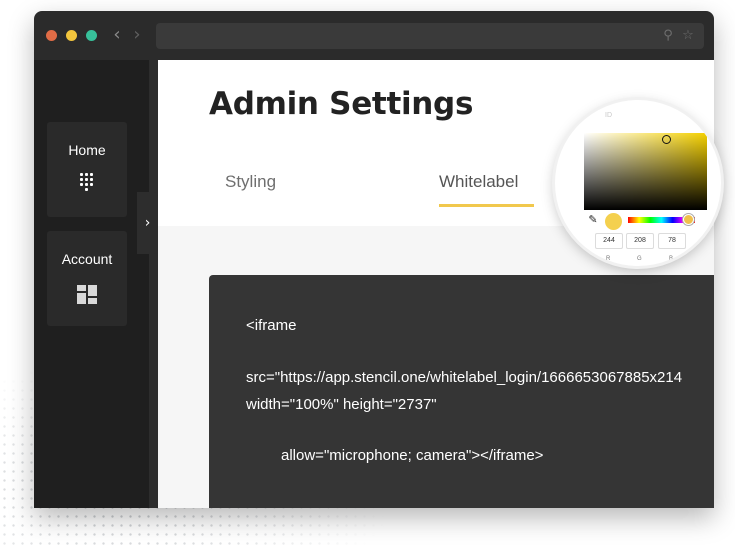 The height and width of the screenshot is (550, 735). What do you see at coordinates (91, 35) in the screenshot?
I see `maximize-window-button` at bounding box center [91, 35].